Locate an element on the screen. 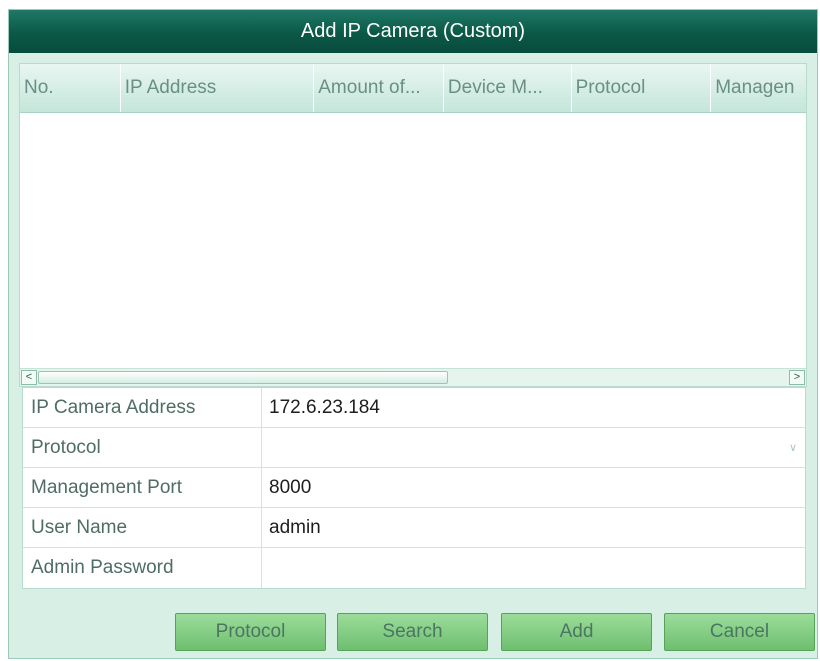 The image size is (820, 661). column-header-ip-address: IP Address is located at coordinates (218, 88).